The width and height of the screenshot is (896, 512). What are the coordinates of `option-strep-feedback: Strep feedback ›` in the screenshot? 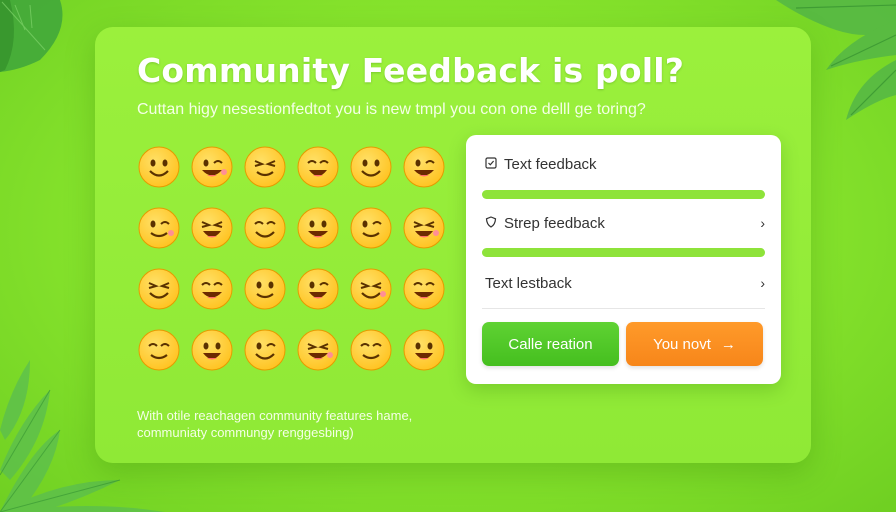 It's located at (625, 223).